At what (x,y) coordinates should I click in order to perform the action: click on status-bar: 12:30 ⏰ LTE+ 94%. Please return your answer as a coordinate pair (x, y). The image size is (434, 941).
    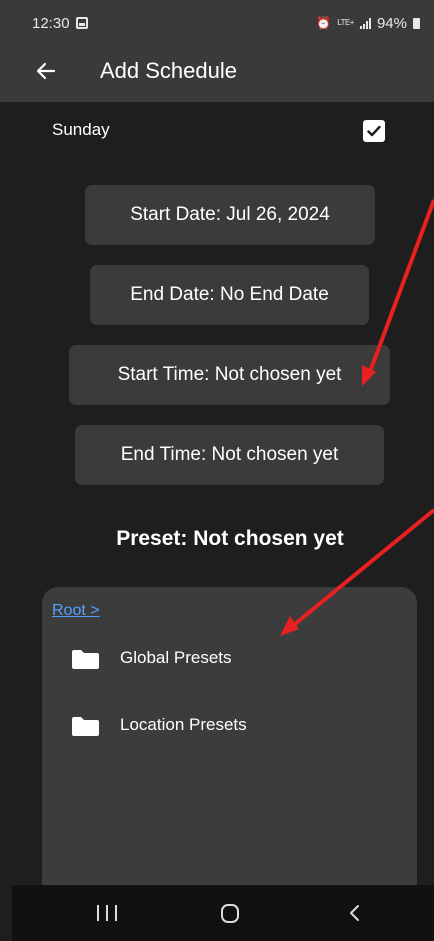
    Looking at the image, I should click on (217, 23).